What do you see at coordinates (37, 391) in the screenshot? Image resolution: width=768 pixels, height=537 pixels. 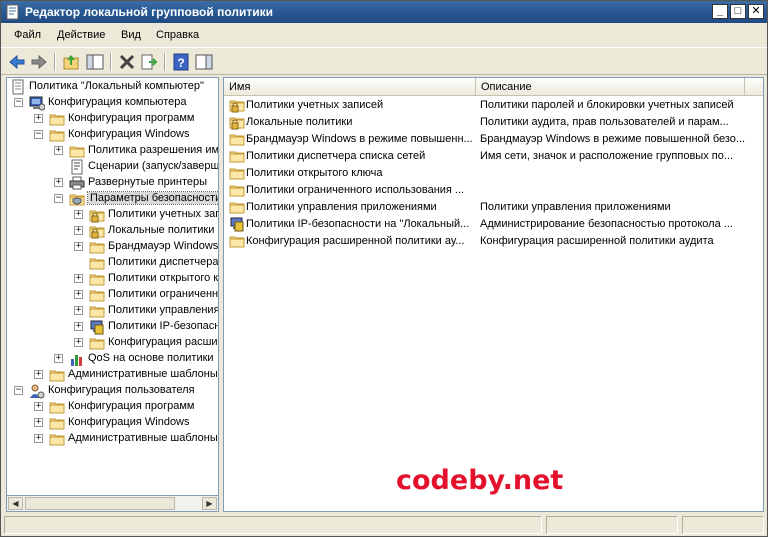 I see `user-icon` at bounding box center [37, 391].